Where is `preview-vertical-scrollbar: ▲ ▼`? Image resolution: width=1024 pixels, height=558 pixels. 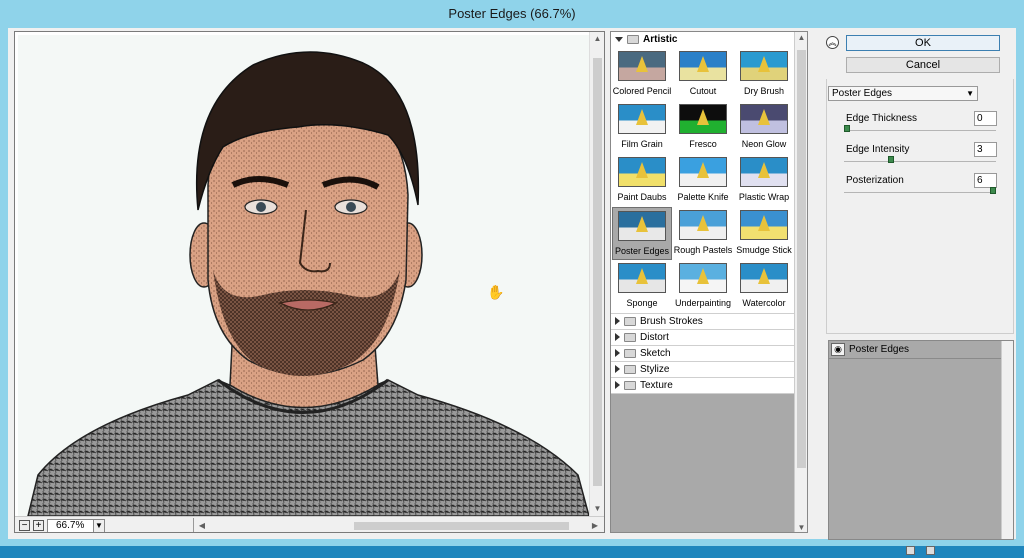 preview-vertical-scrollbar: ▲ ▼ is located at coordinates (596, 274).